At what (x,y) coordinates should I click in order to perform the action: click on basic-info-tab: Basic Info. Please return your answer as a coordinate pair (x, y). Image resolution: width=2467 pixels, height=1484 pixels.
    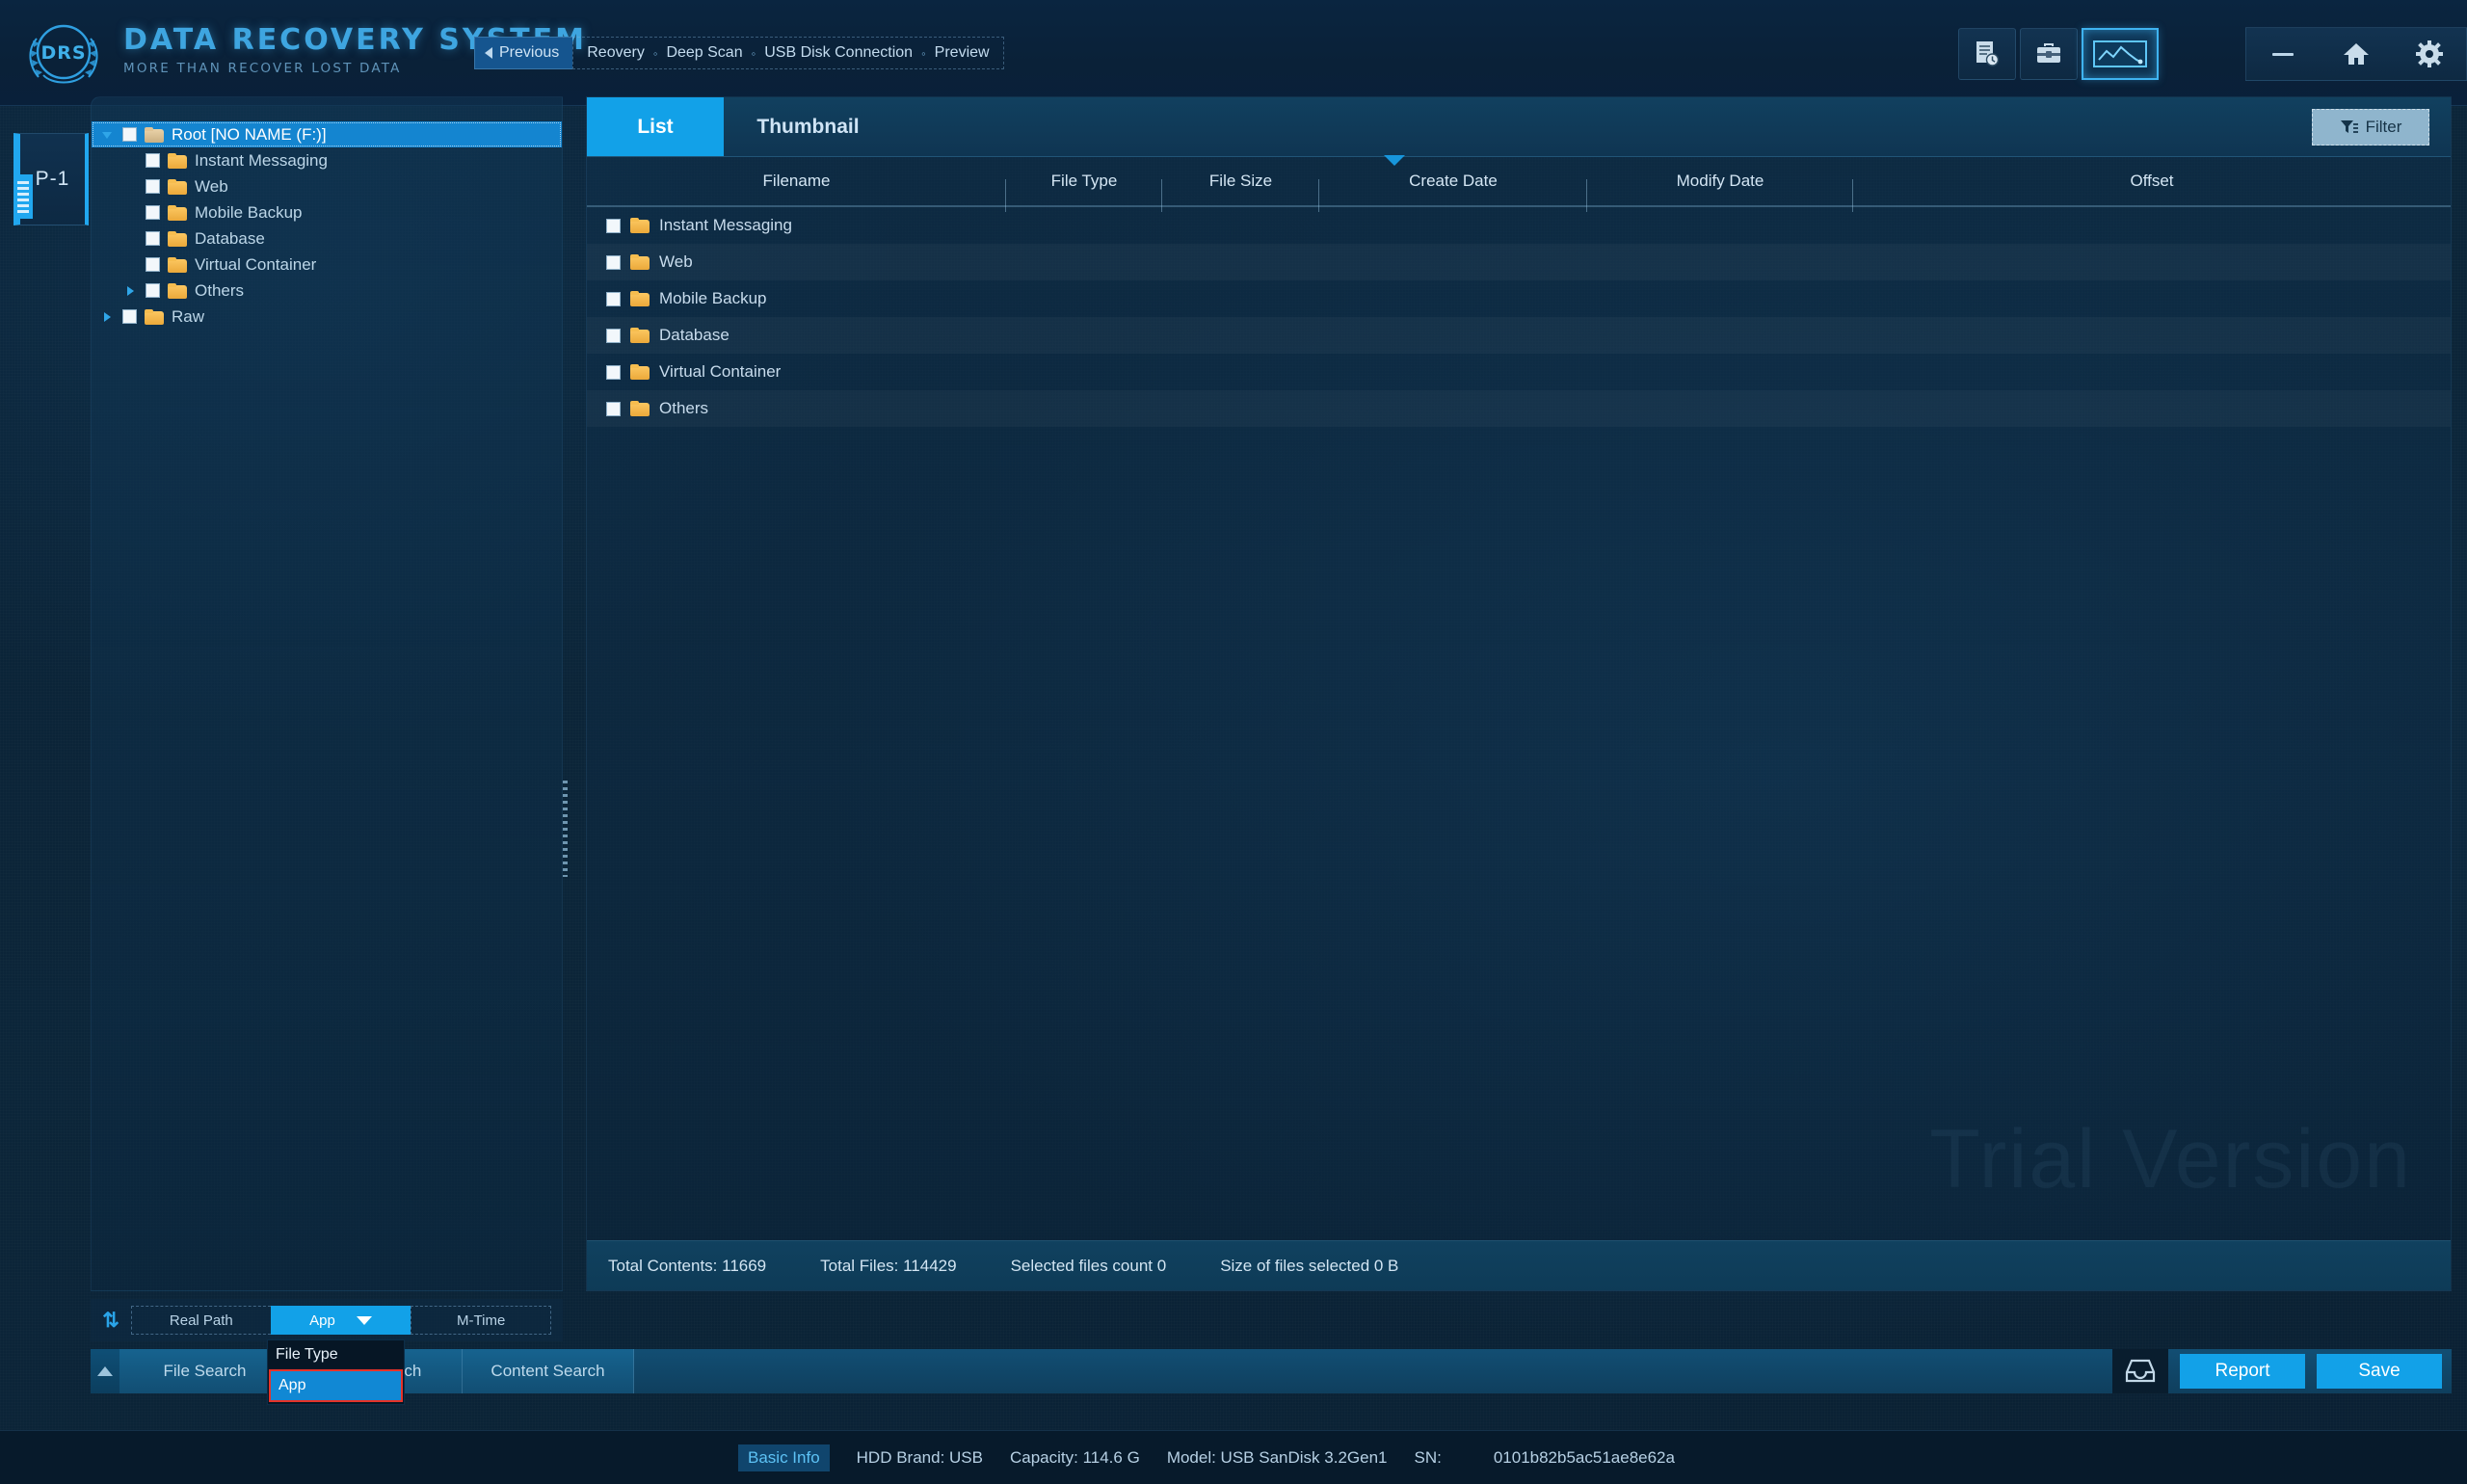
    Looking at the image, I should click on (784, 1457).